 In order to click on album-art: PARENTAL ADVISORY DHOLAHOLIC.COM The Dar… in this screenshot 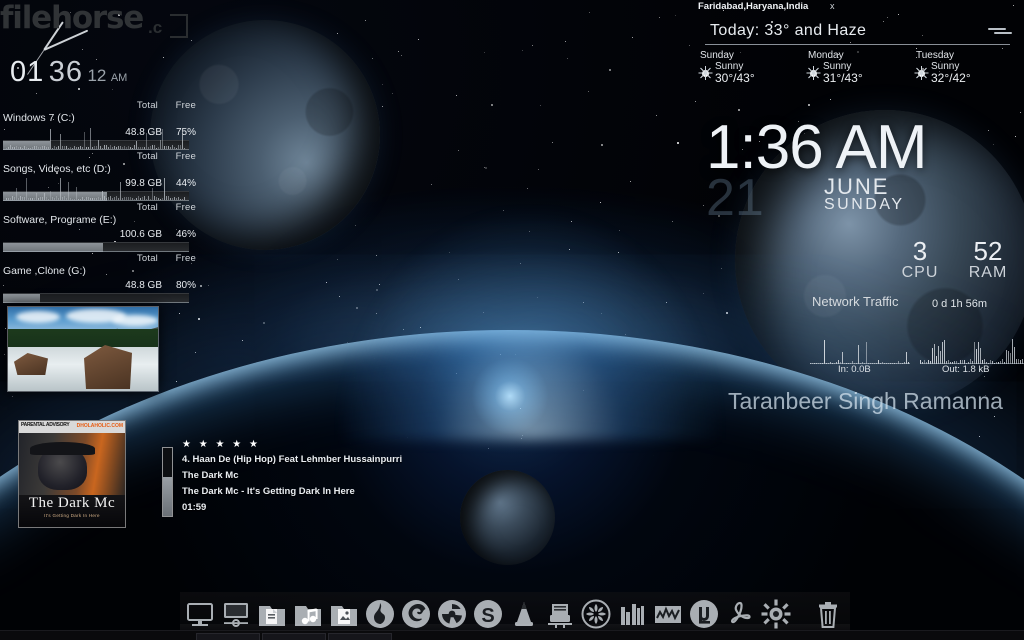, I will do `click(72, 474)`.